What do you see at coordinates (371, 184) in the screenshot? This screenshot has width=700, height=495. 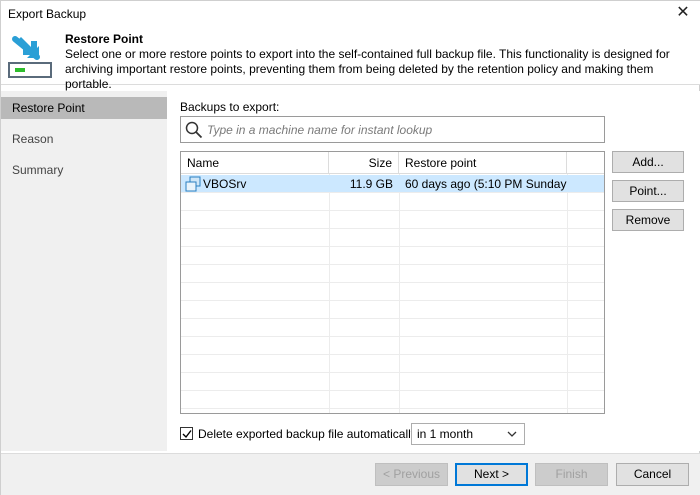 I see `row-size: 11.9 GB` at bounding box center [371, 184].